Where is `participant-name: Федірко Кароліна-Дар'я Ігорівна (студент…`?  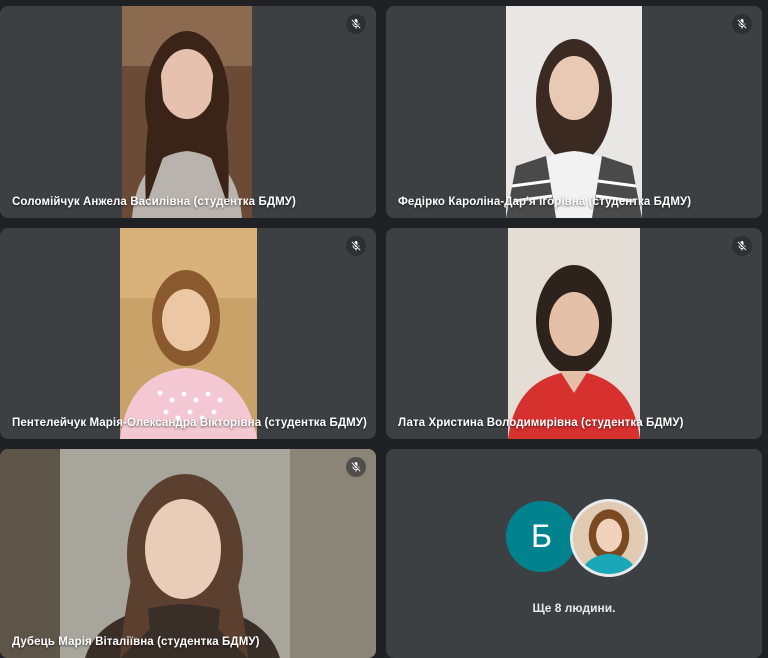 participant-name: Федірко Кароліна-Дар'я Ігорівна (студент… is located at coordinates (545, 202).